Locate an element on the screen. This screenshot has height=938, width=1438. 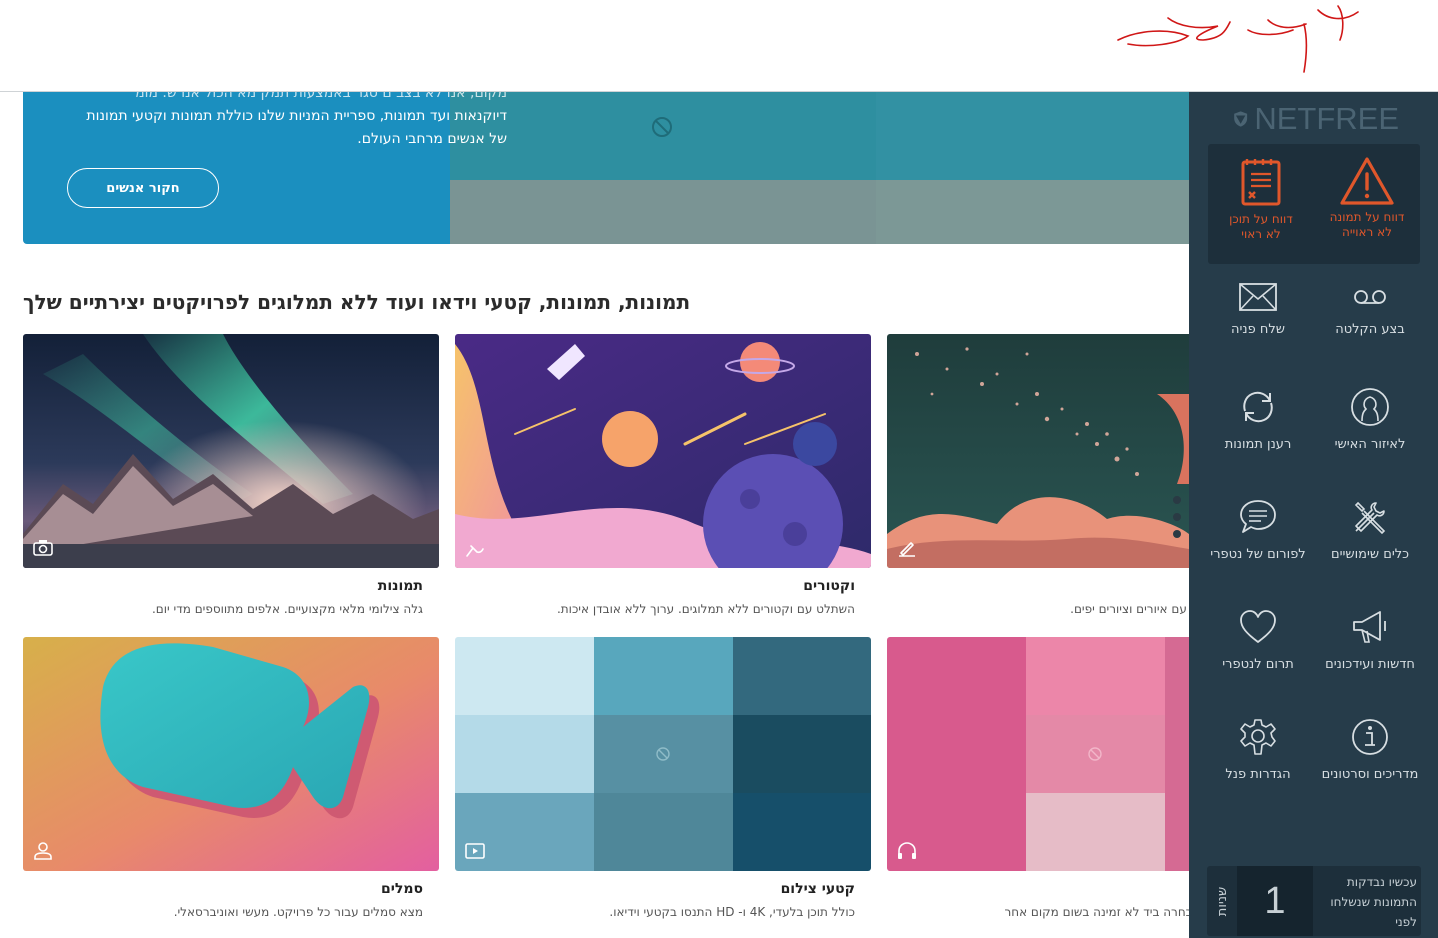
card-title: סמלים is located at coordinates (231, 889).